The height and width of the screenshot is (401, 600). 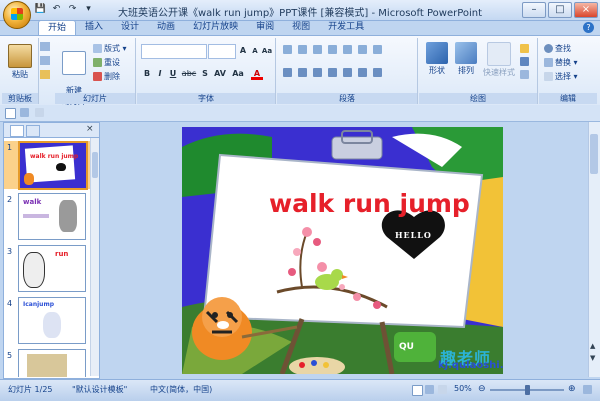 I want to click on smartart-icon, so click(x=377, y=72).